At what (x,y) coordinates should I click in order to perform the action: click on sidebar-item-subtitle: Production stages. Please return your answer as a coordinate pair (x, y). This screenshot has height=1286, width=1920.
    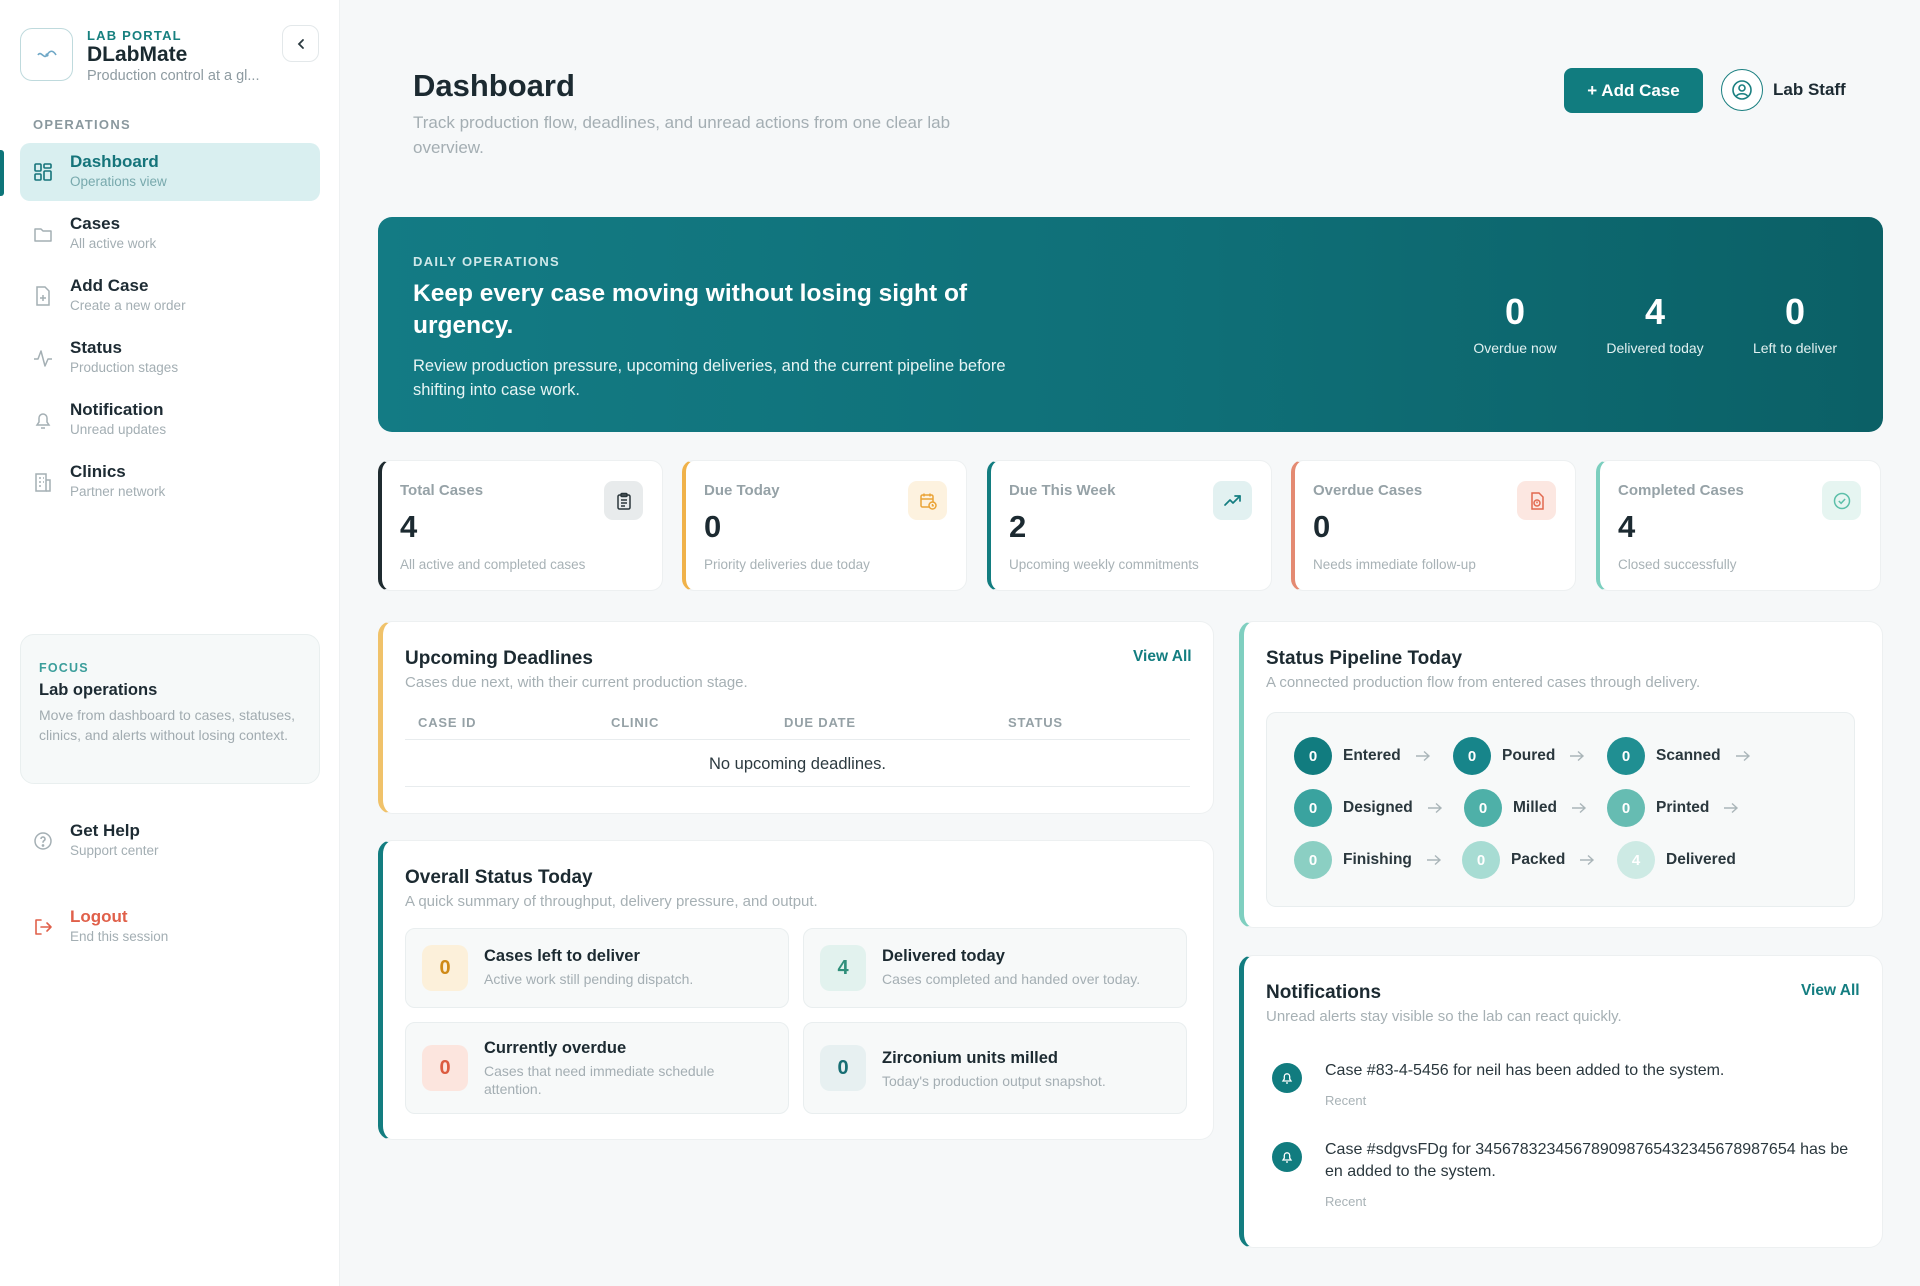
    Looking at the image, I should click on (124, 367).